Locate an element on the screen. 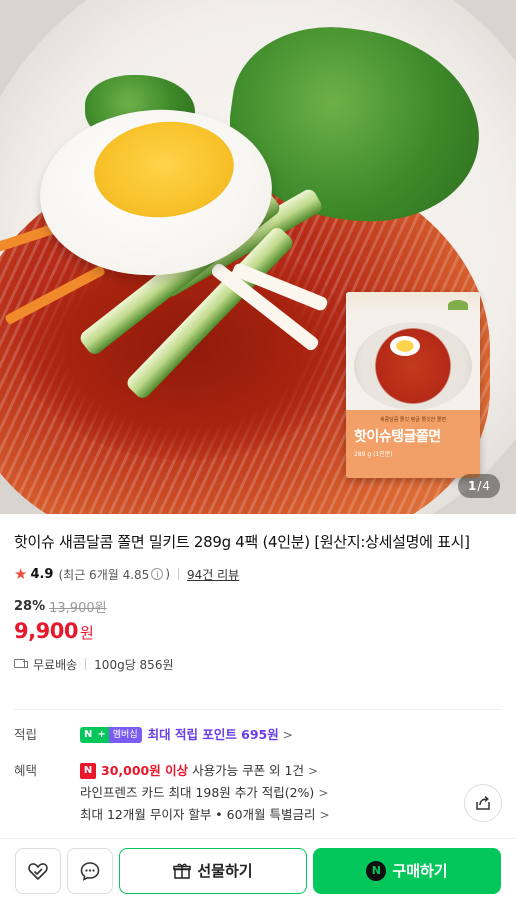  buy-label: 구매하기 is located at coordinates (420, 871).